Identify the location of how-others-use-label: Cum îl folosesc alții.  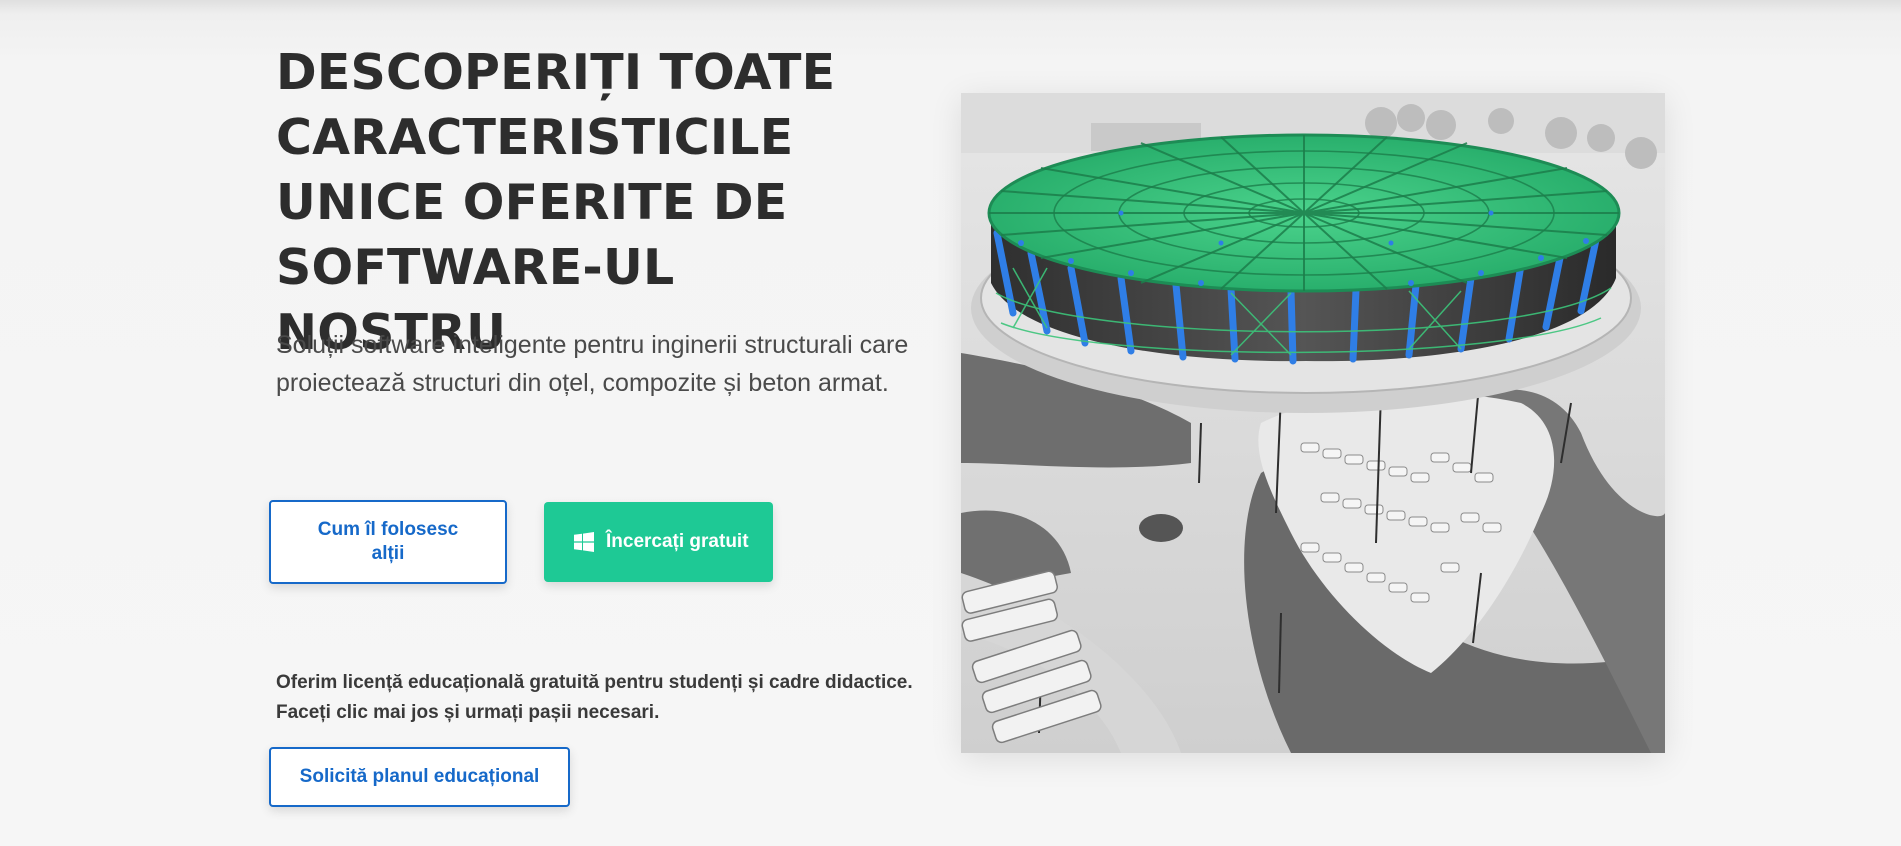
(388, 541).